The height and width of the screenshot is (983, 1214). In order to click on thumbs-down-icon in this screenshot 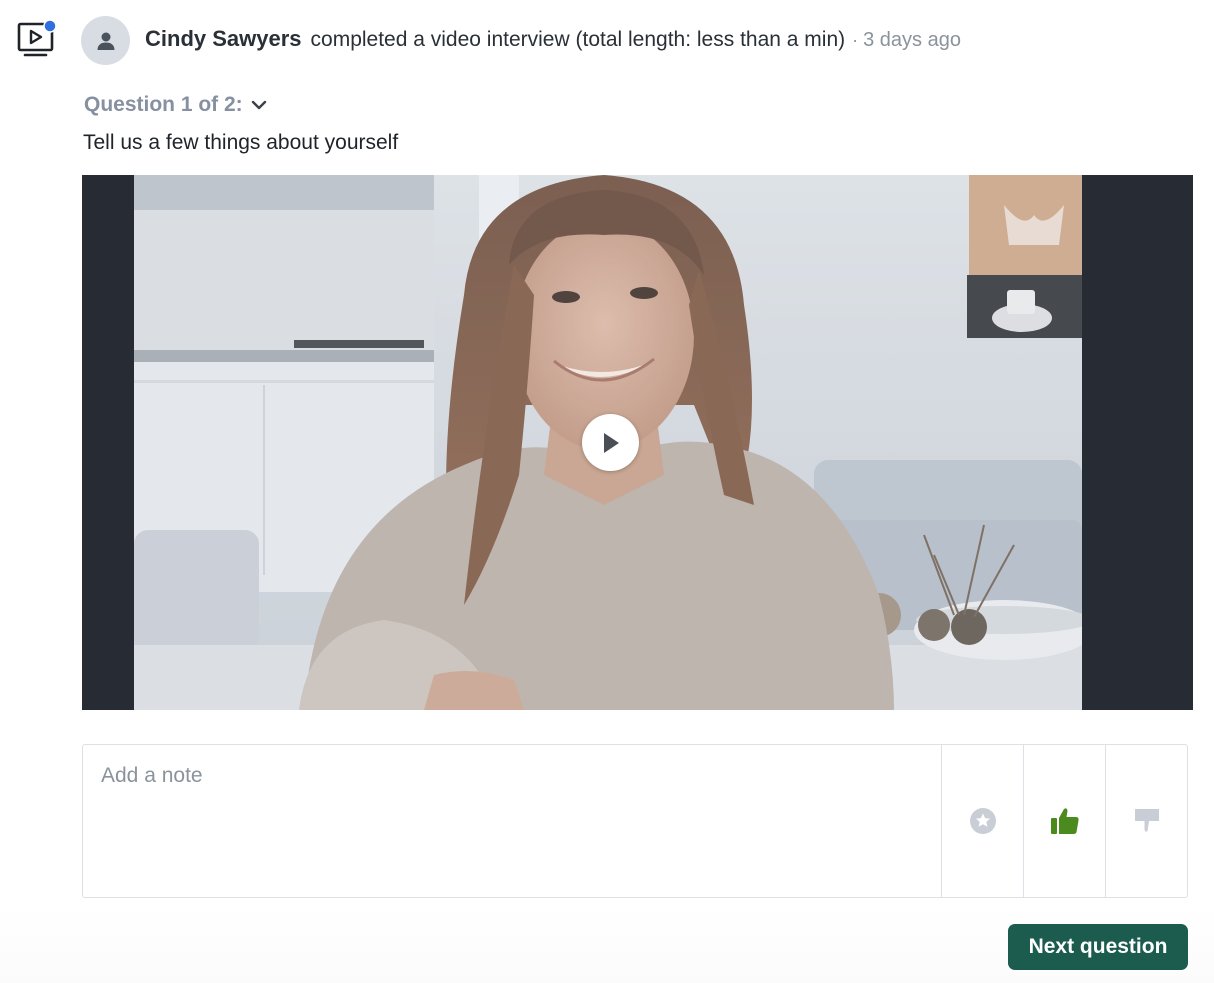, I will do `click(1146, 820)`.